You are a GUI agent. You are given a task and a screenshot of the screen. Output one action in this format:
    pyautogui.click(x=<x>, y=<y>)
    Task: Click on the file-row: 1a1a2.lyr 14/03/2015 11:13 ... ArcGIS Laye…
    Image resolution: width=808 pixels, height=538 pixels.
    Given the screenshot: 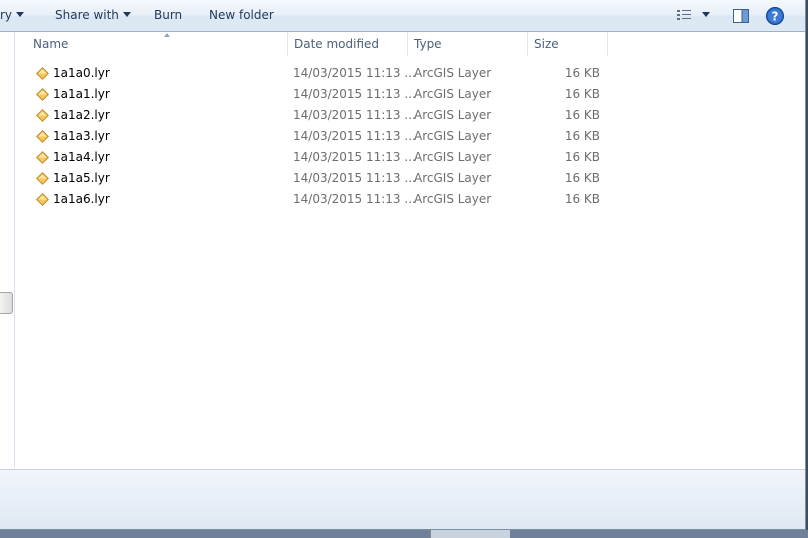 What is the action you would take?
    pyautogui.click(x=323, y=115)
    